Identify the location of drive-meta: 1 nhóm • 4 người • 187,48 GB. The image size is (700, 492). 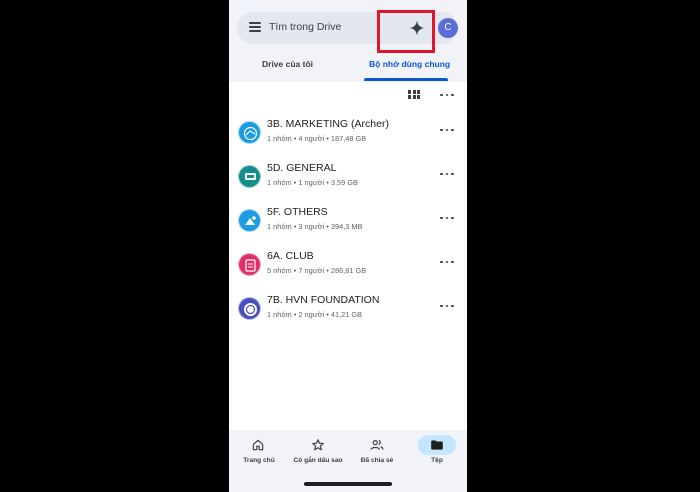
(317, 138).